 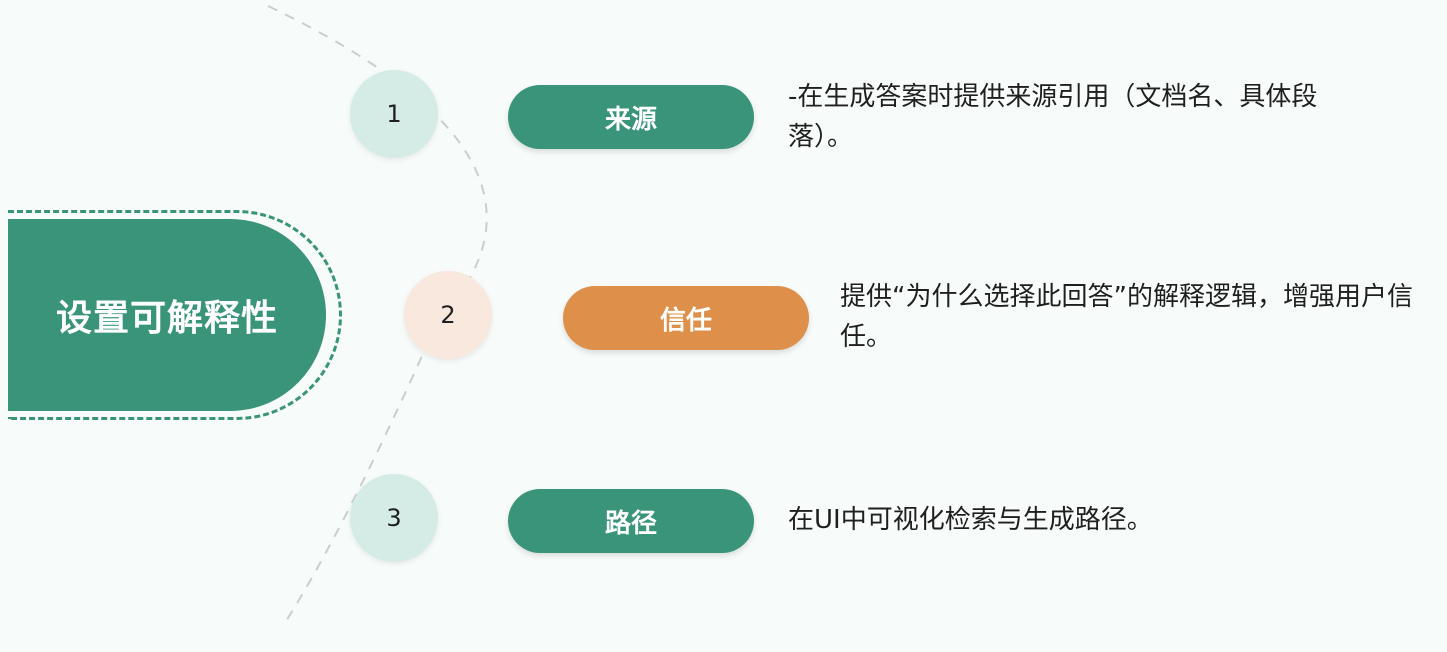 I want to click on pill-source: 来源, so click(x=631, y=117).